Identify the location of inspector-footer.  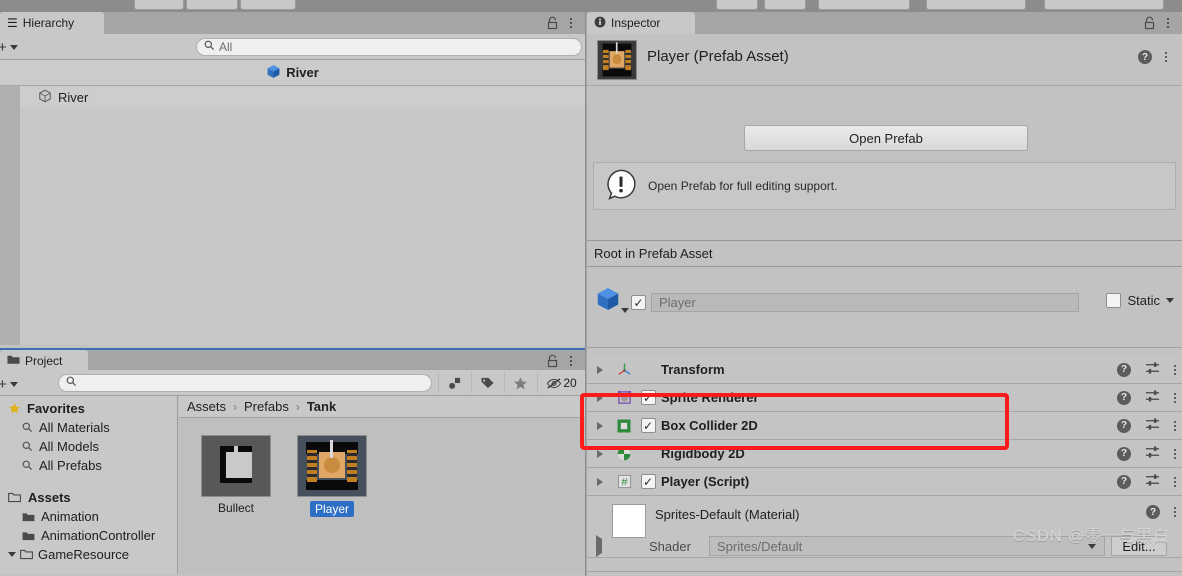
(884, 567).